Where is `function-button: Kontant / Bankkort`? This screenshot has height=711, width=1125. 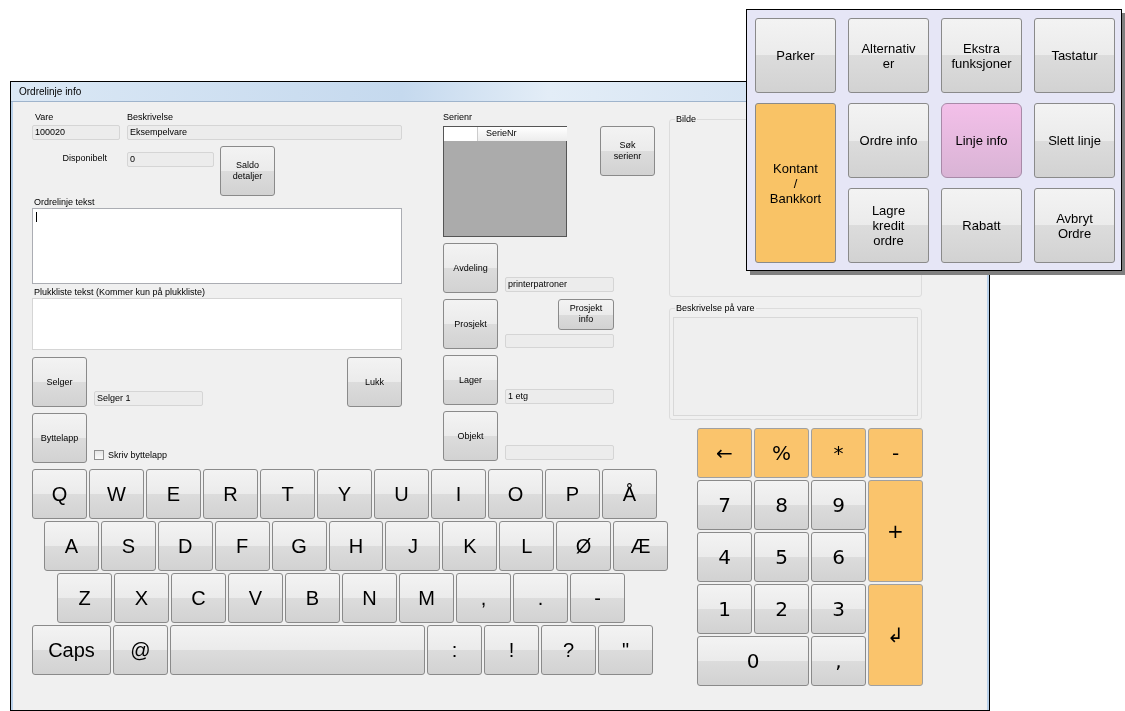
function-button: Kontant / Bankkort is located at coordinates (795, 183).